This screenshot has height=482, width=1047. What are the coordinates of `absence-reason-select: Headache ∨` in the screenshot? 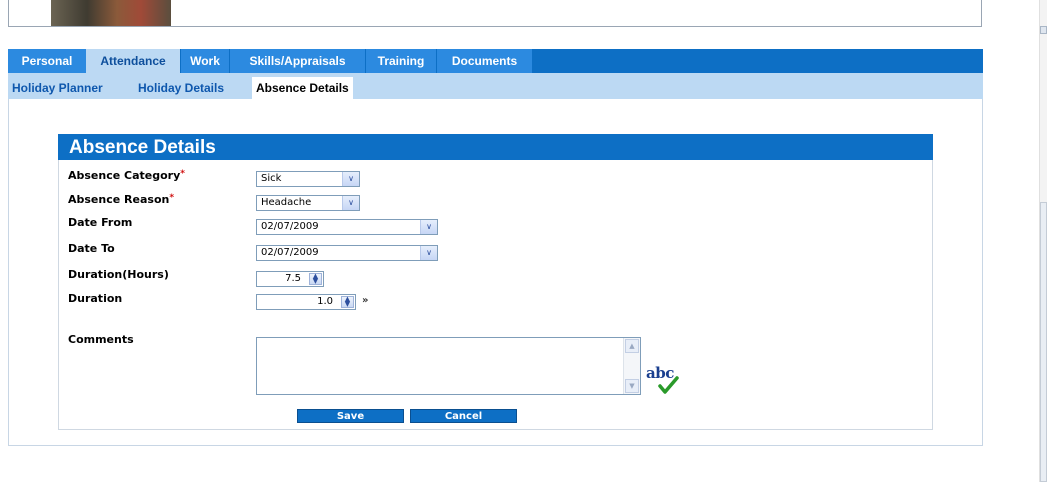 It's located at (308, 203).